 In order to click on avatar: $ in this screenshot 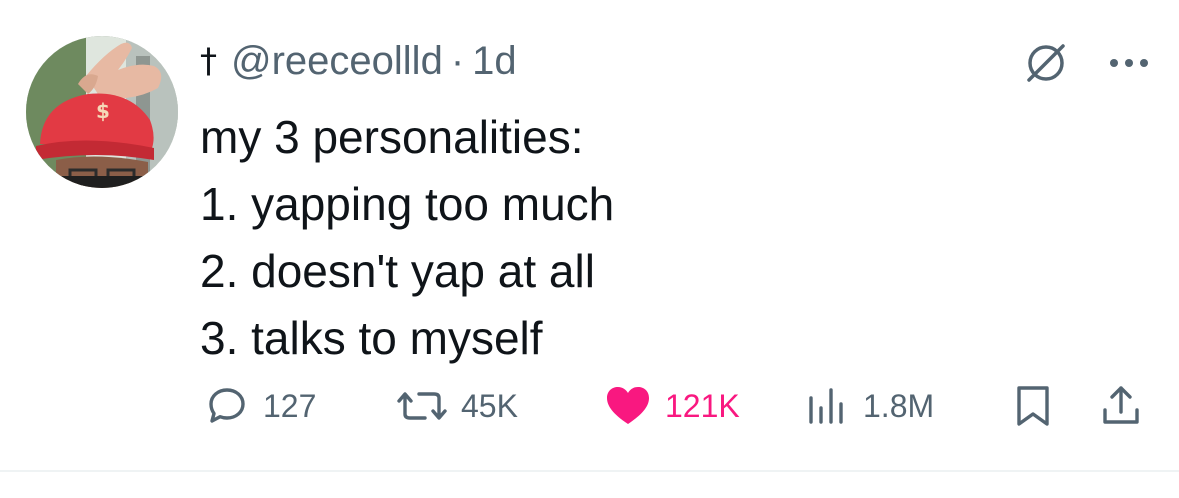, I will do `click(102, 112)`.